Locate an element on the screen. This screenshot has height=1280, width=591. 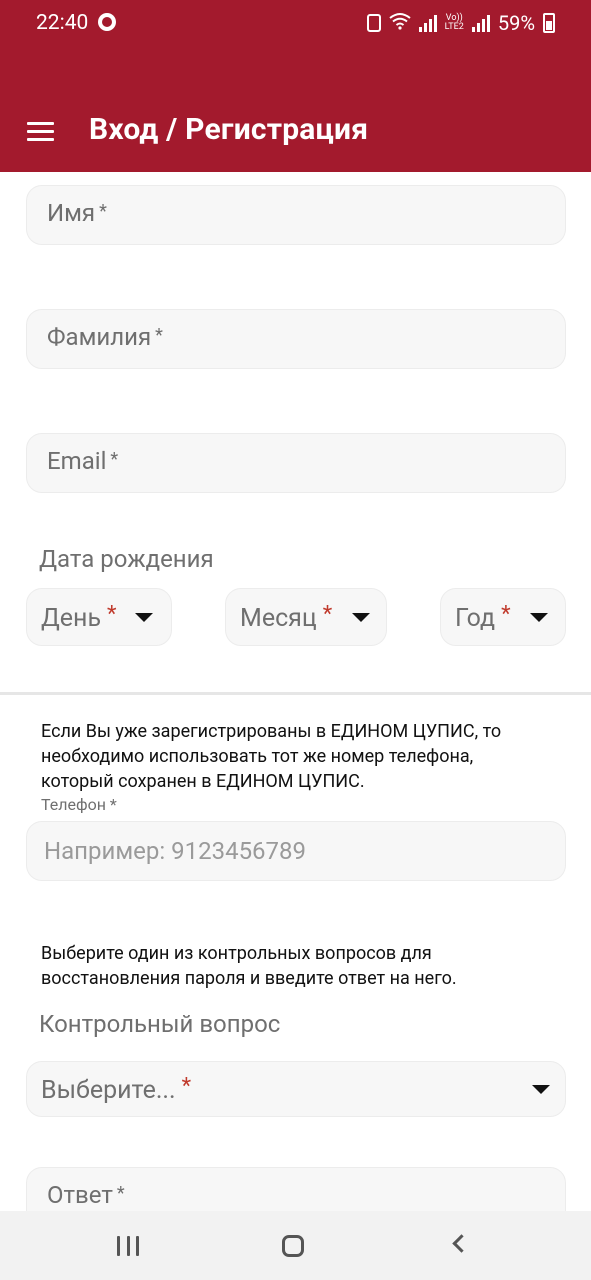
phone-label: Телефон * is located at coordinates (79, 804).